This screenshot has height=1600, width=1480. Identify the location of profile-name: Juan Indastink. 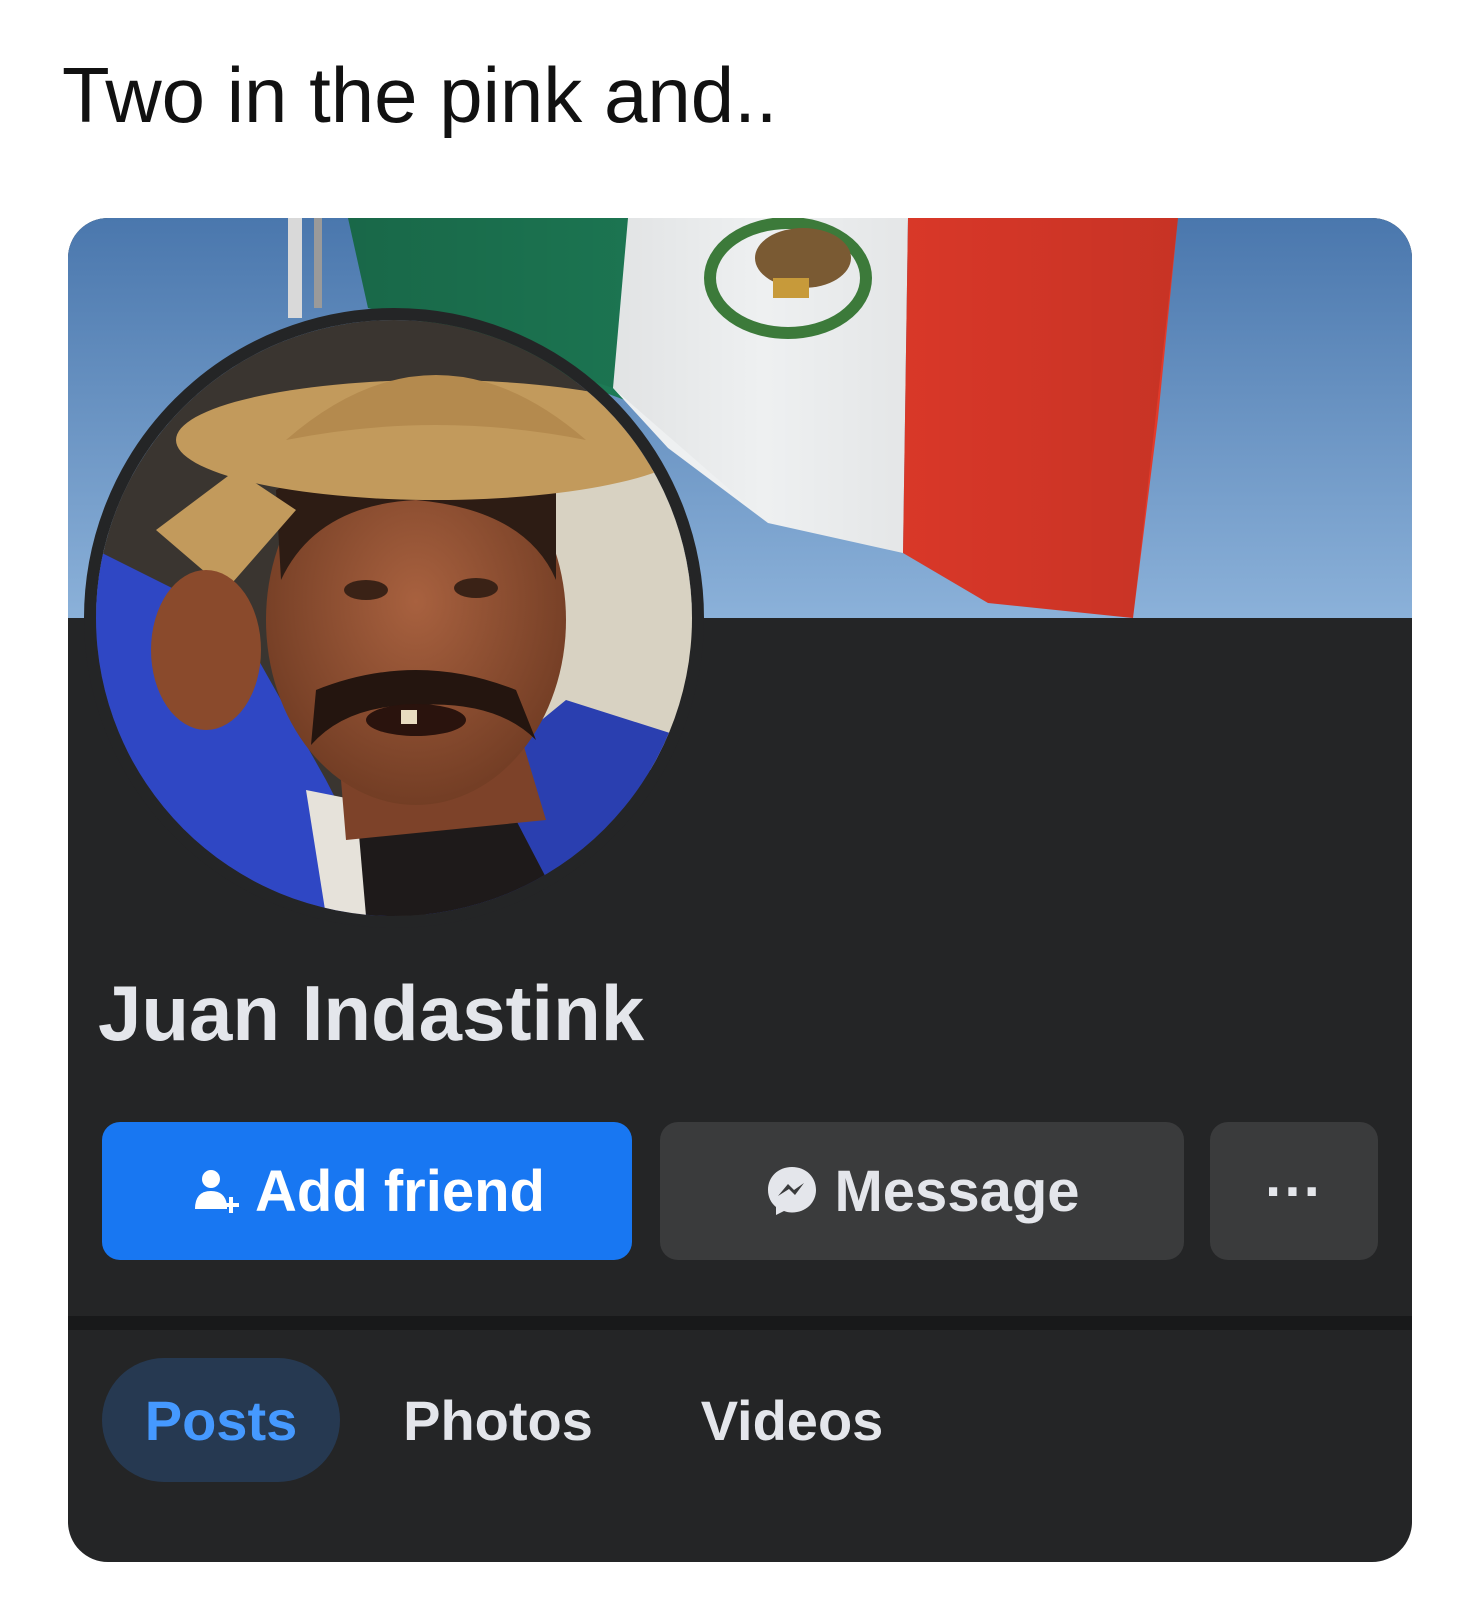
(371, 1013).